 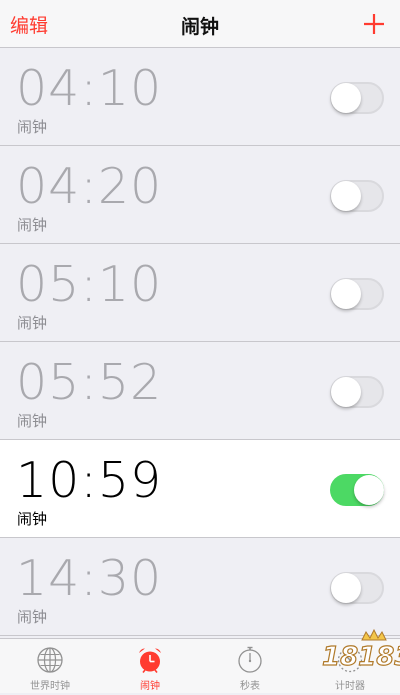 I want to click on timer-icon, so click(x=350, y=660).